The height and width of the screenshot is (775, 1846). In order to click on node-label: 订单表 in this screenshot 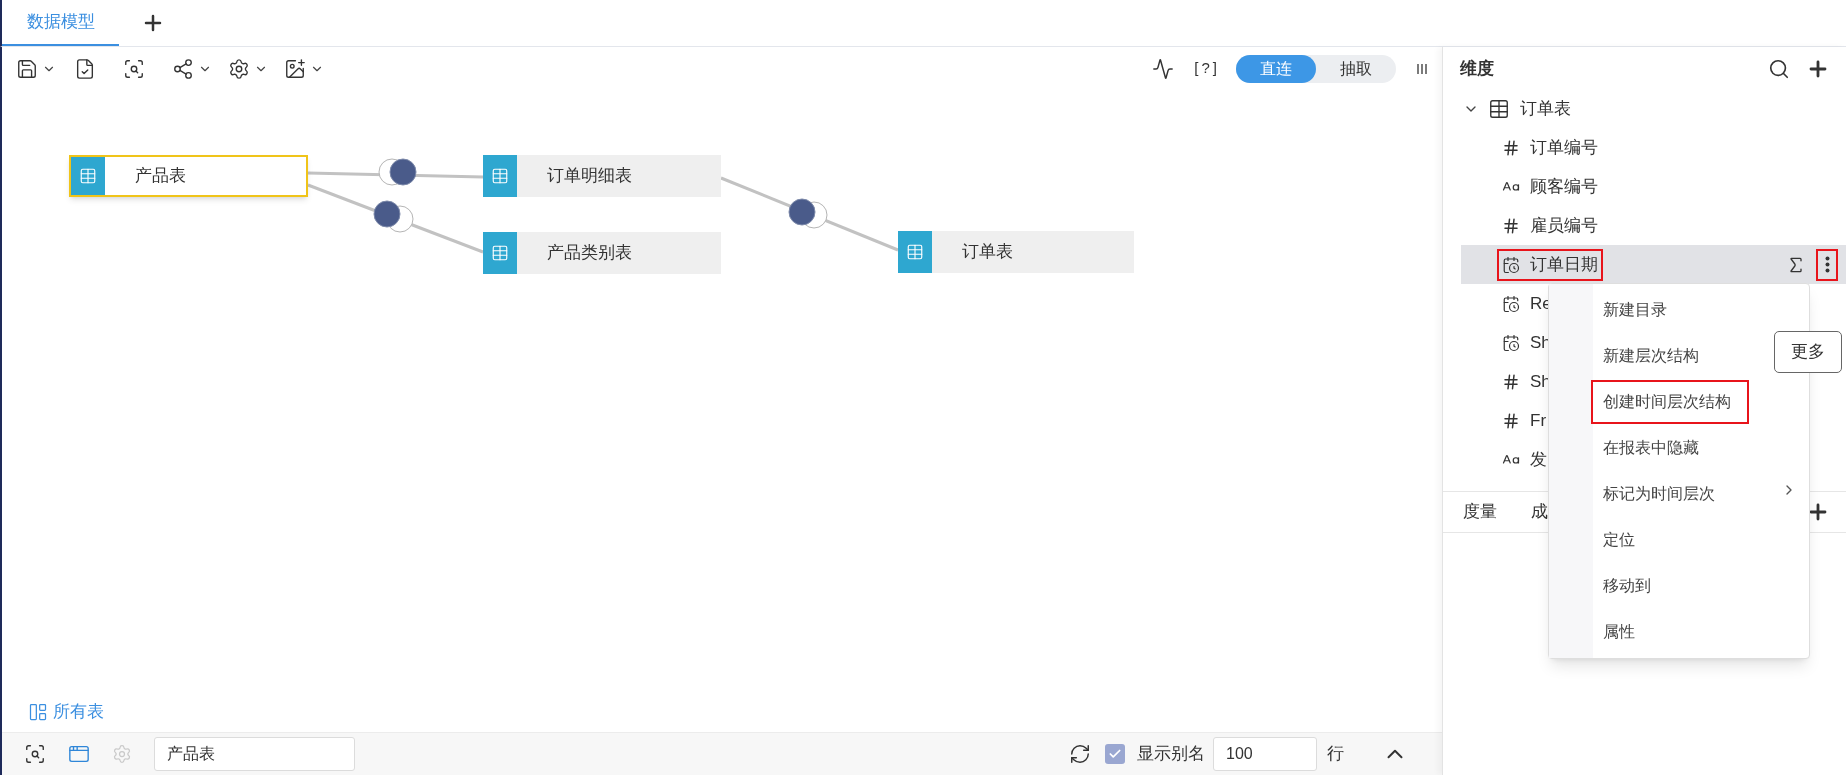, I will do `click(987, 252)`.